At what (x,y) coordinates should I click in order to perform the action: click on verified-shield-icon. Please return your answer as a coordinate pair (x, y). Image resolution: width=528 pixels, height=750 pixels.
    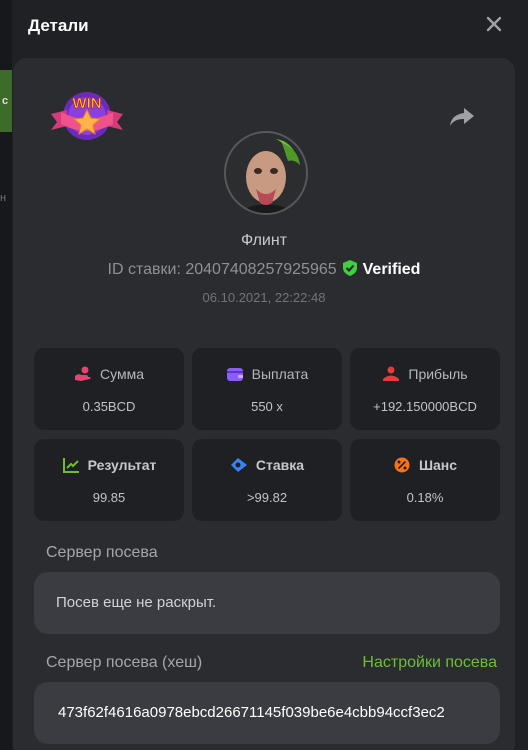
    Looking at the image, I should click on (349, 268).